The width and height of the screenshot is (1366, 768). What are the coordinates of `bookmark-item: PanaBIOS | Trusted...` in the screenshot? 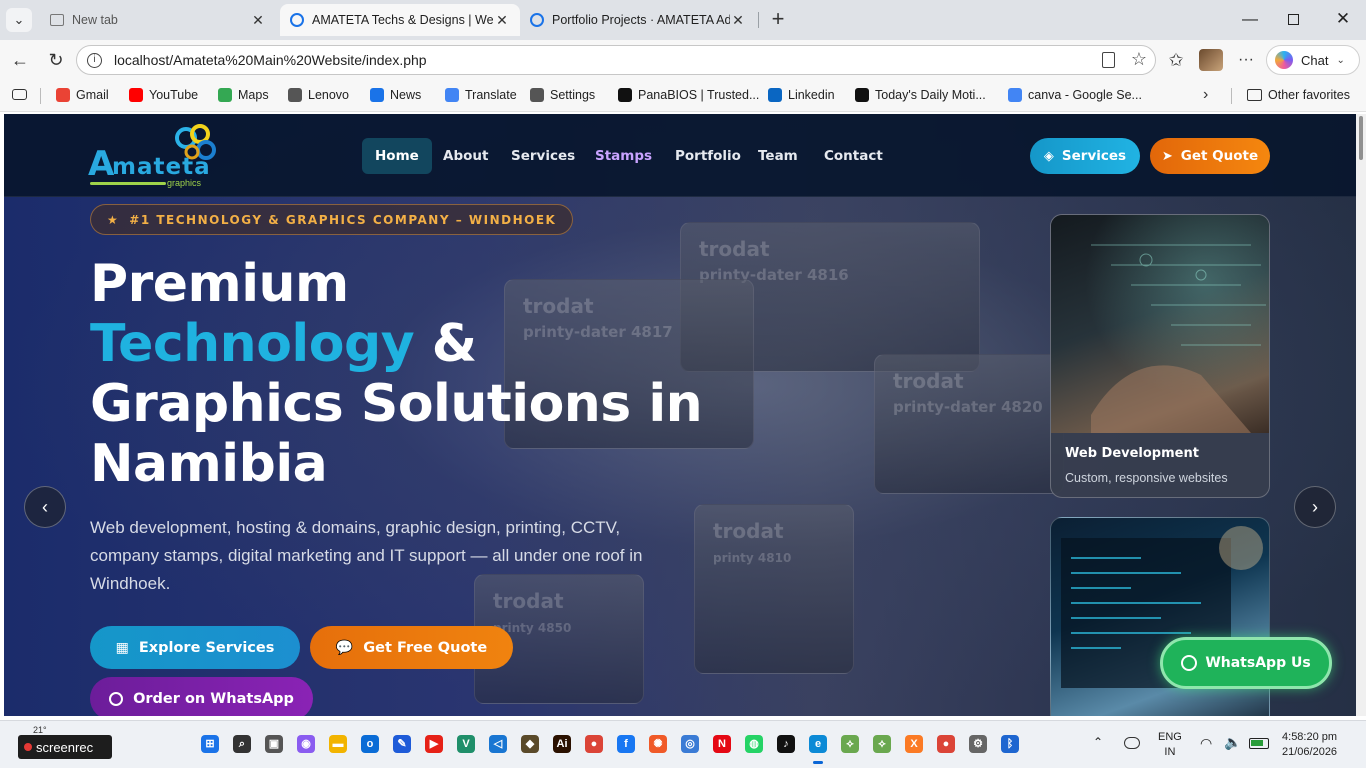 It's located at (688, 95).